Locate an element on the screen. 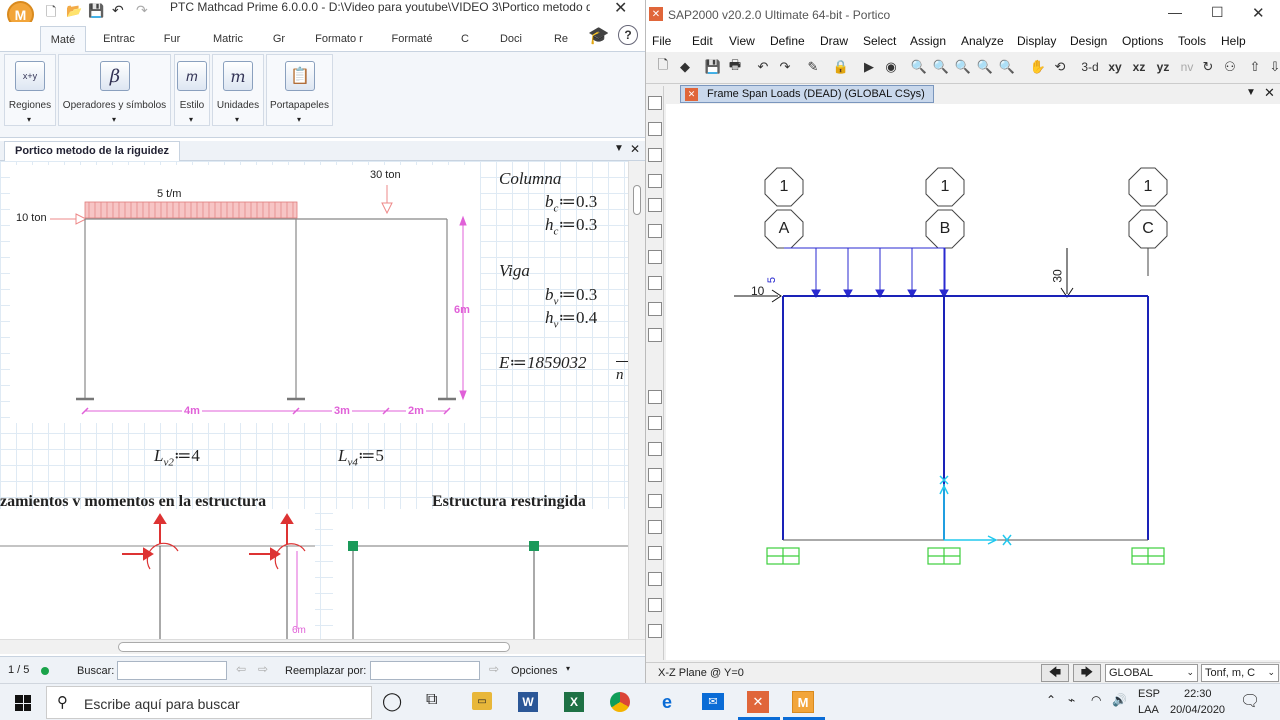  previous-plane-button: 🡄 is located at coordinates (1055, 673).